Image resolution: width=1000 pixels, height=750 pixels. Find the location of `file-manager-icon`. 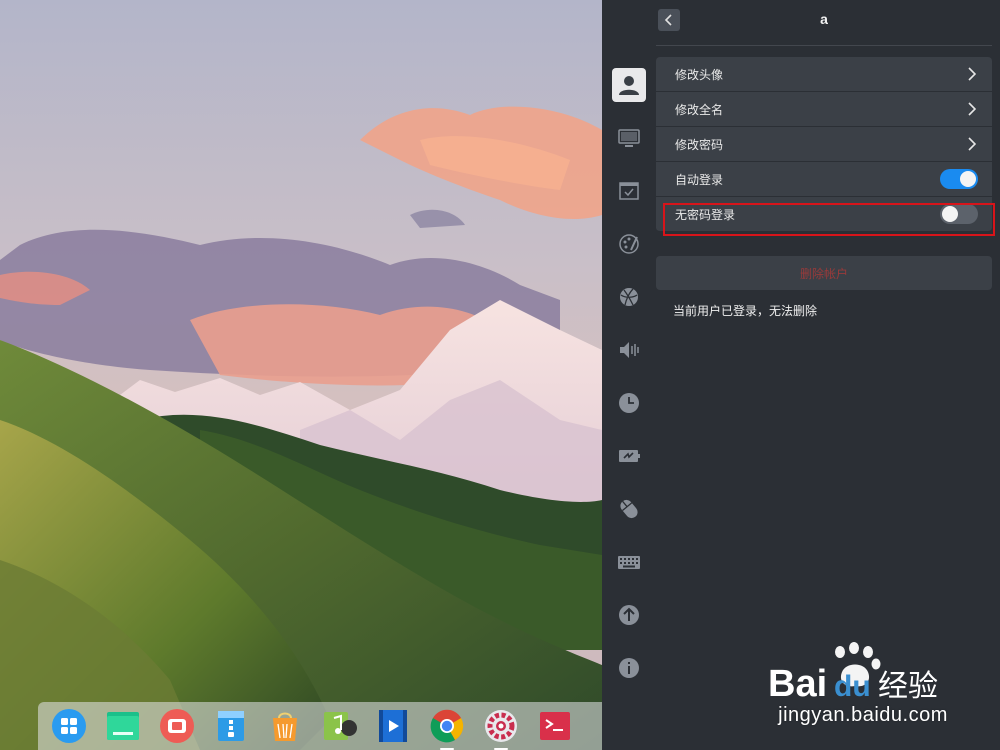

file-manager-icon is located at coordinates (123, 726).